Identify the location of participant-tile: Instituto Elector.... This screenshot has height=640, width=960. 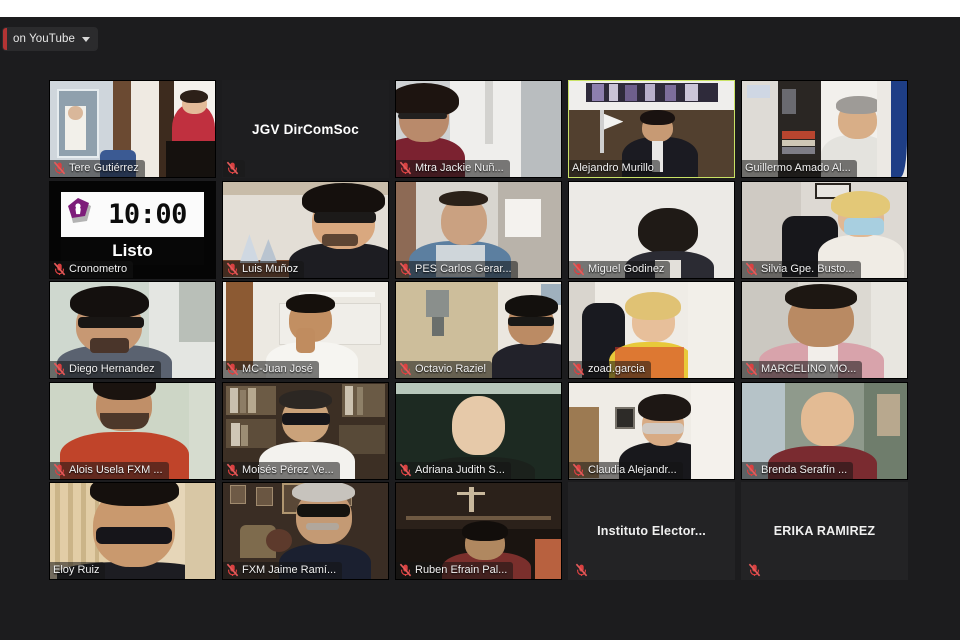
(651, 531).